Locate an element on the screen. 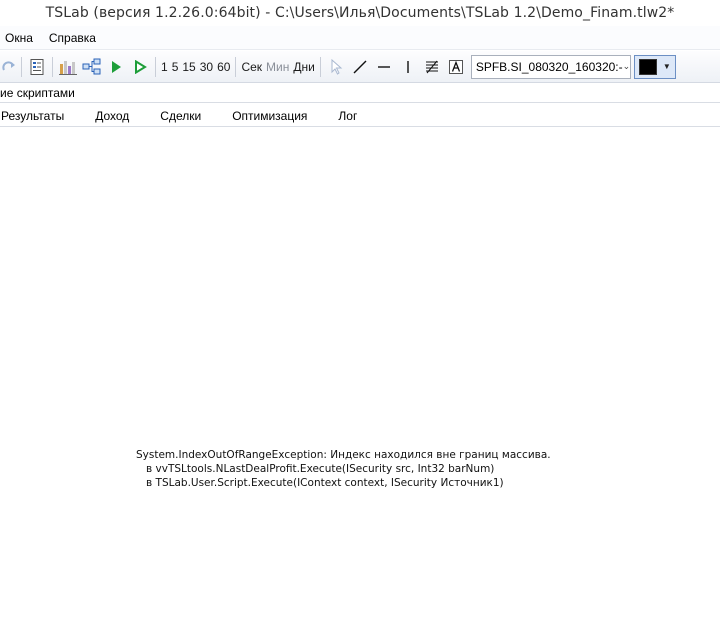  play-icon is located at coordinates (116, 67).